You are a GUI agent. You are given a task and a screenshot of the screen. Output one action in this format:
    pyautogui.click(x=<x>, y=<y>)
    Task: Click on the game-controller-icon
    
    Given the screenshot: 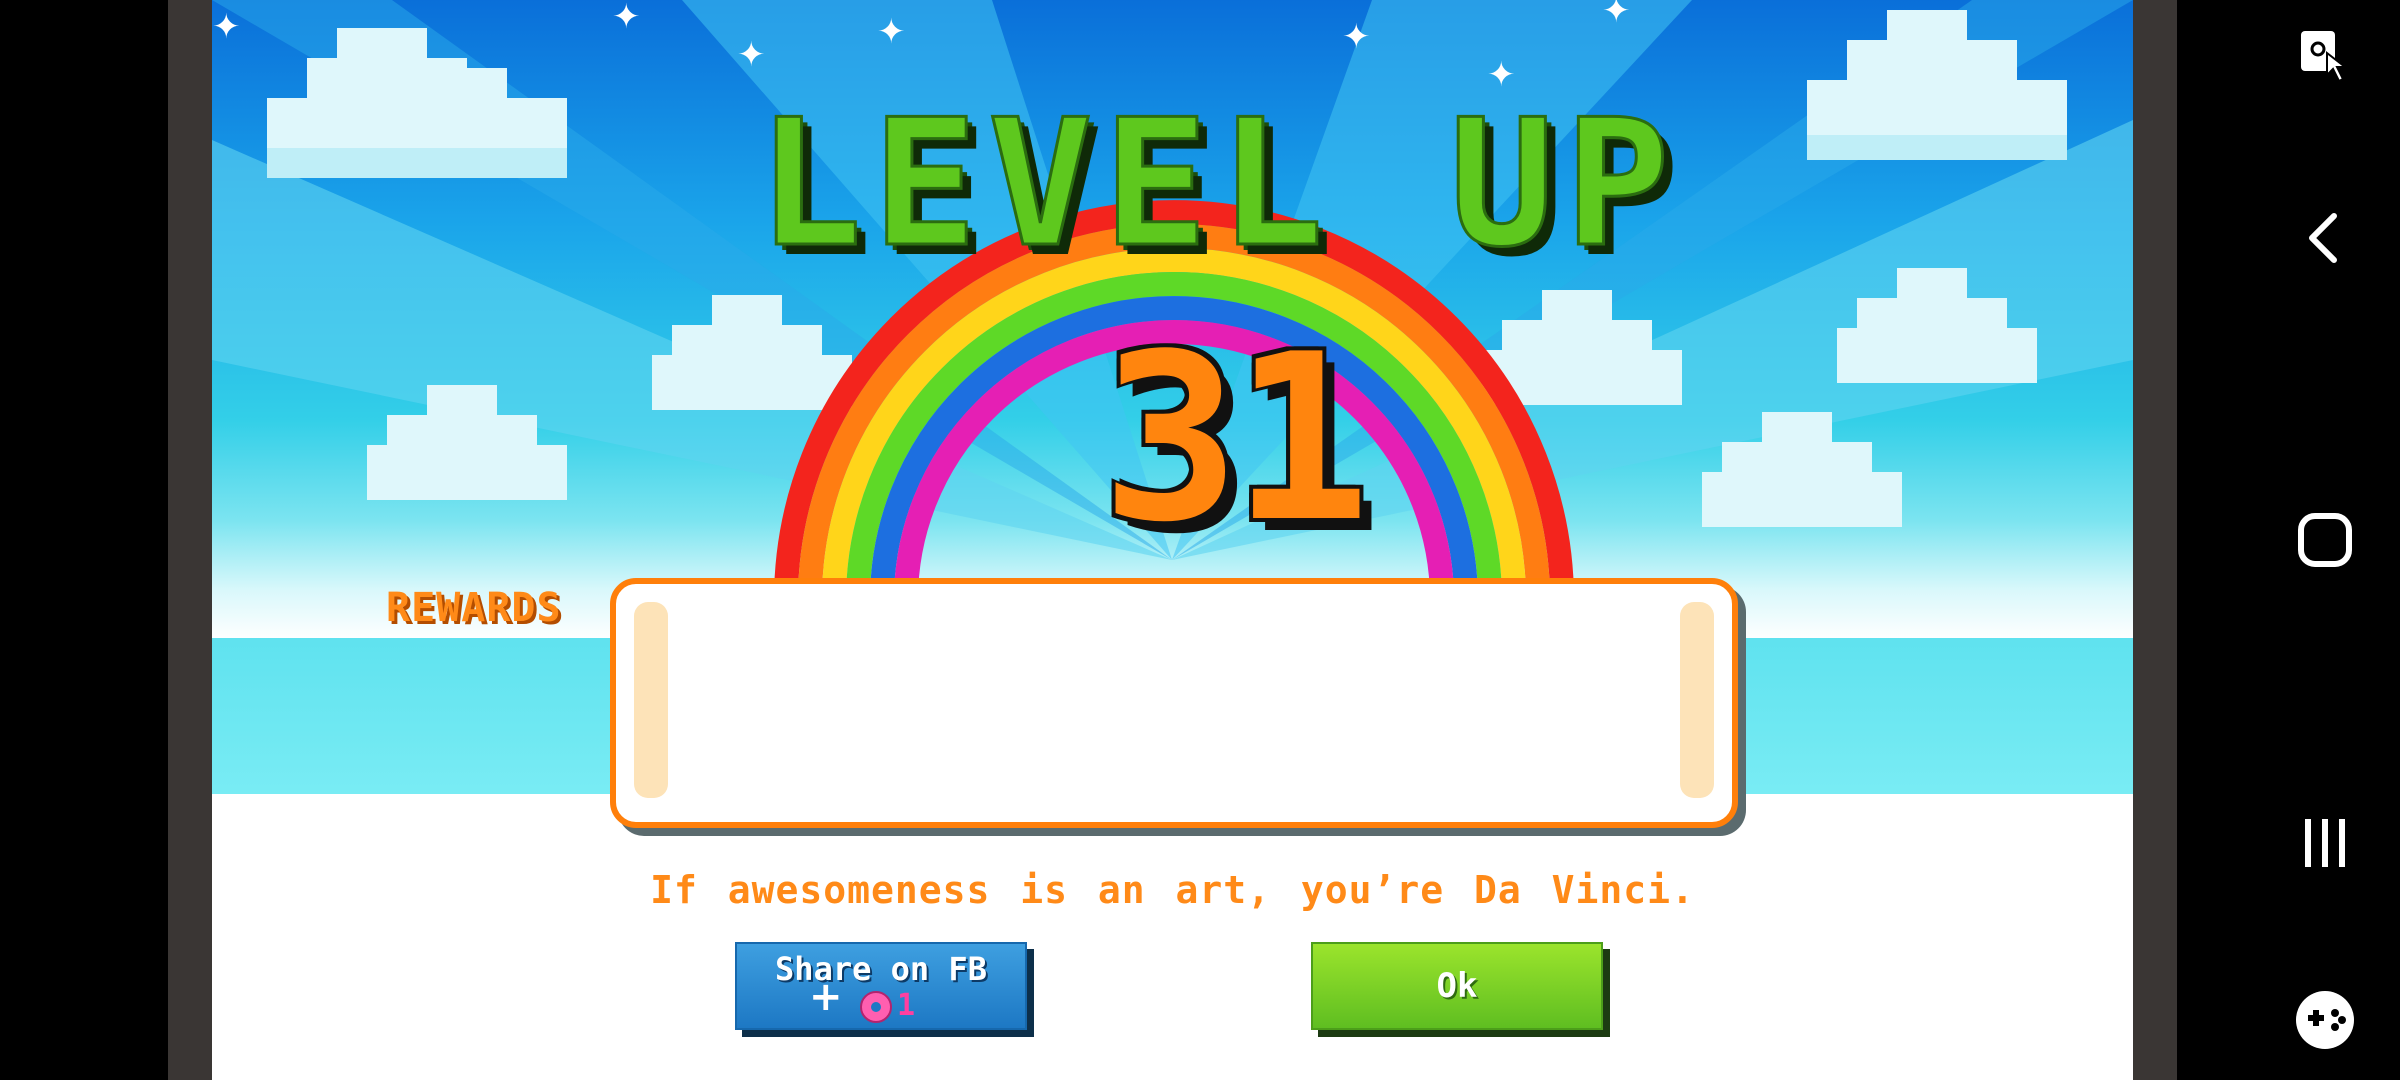 What is the action you would take?
    pyautogui.click(x=2325, y=1020)
    